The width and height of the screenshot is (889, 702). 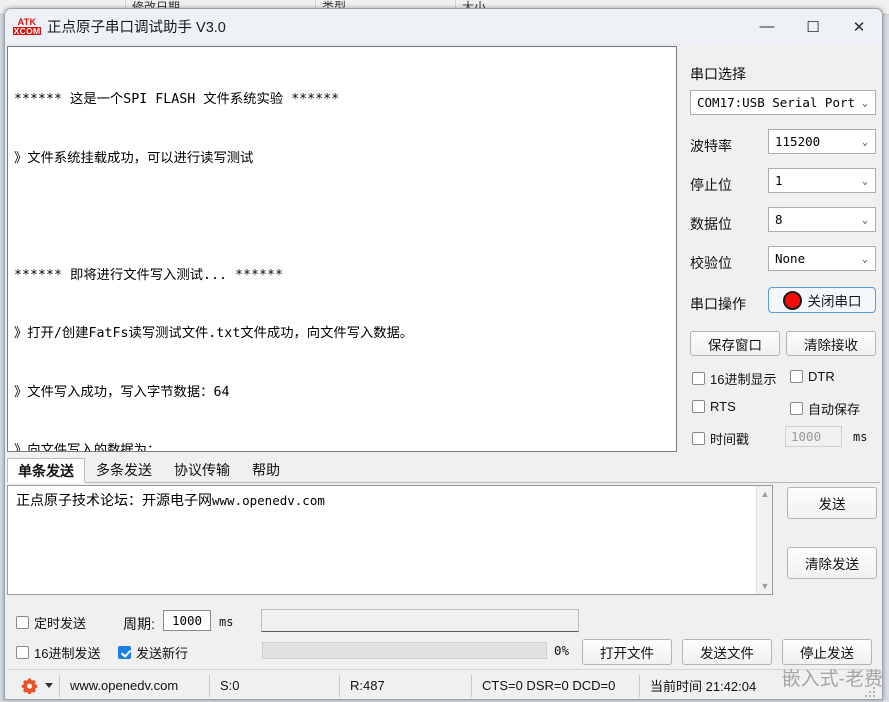 I want to click on send-file-button: 发送文件, so click(x=727, y=652).